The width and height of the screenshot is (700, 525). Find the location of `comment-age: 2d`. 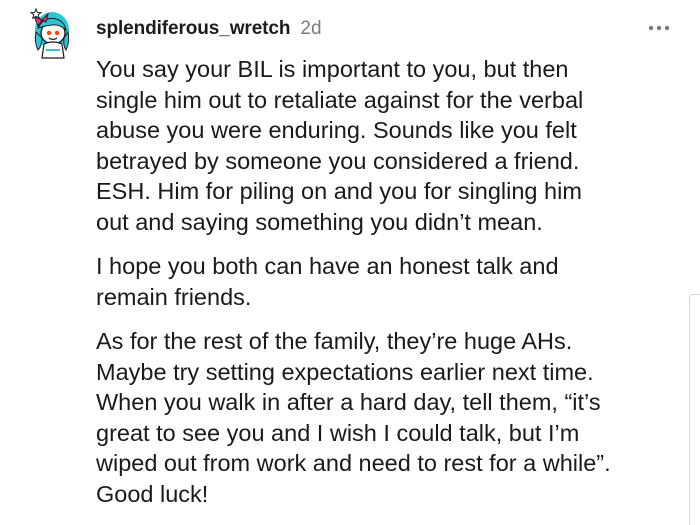

comment-age: 2d is located at coordinates (311, 28).